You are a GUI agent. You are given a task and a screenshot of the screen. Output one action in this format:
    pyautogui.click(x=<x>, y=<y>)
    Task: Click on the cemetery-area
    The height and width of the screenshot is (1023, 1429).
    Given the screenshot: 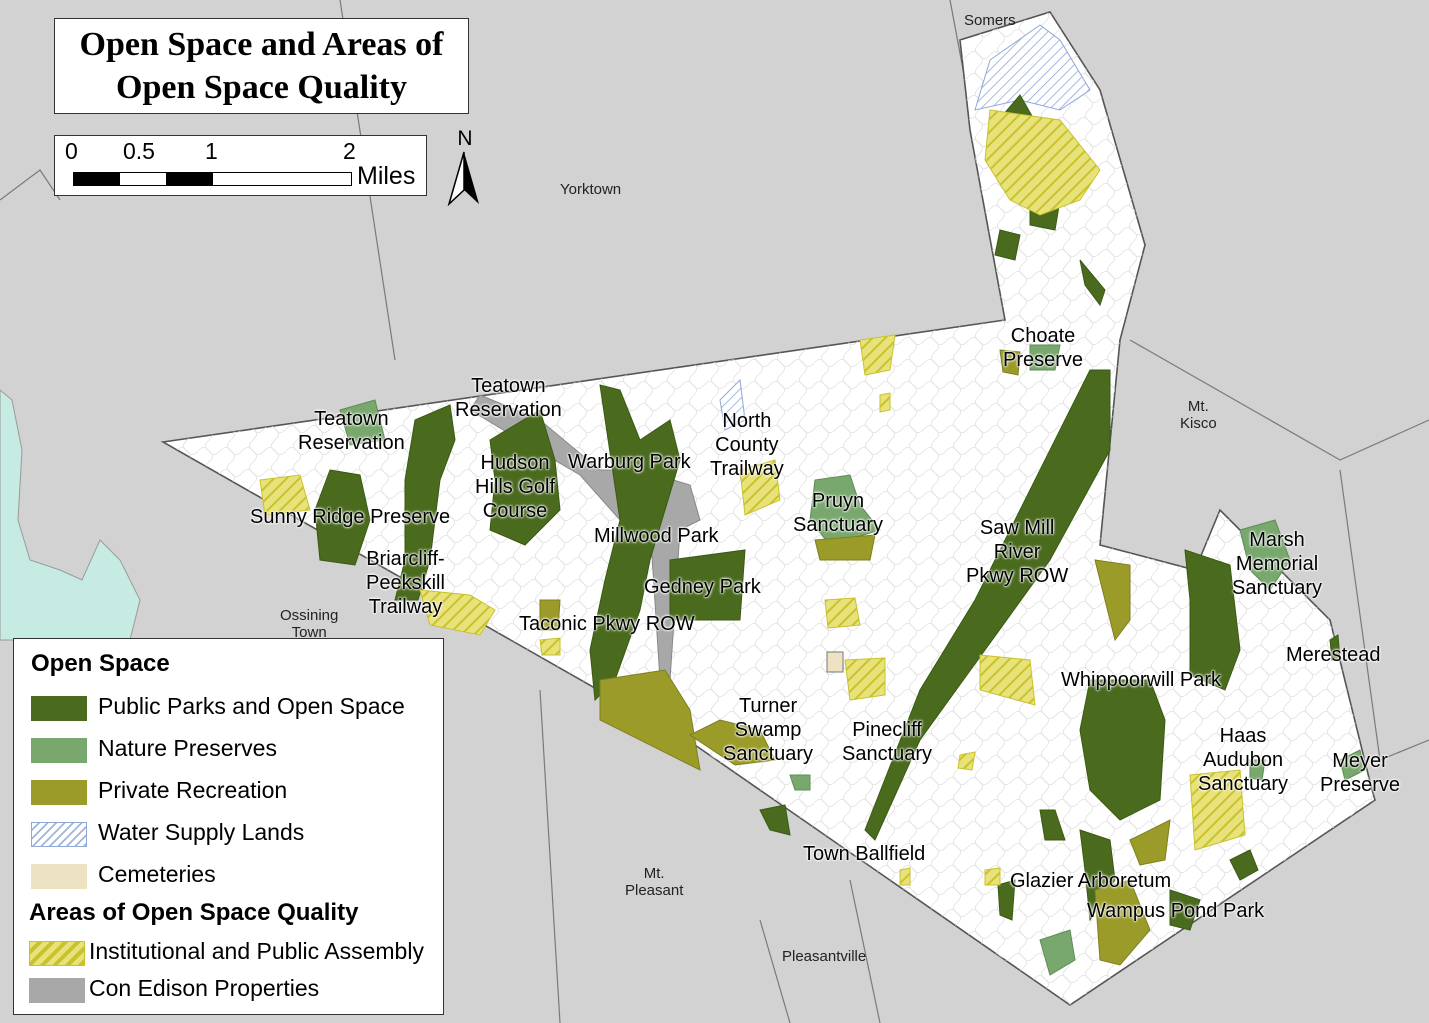 What is the action you would take?
    pyautogui.click(x=835, y=662)
    